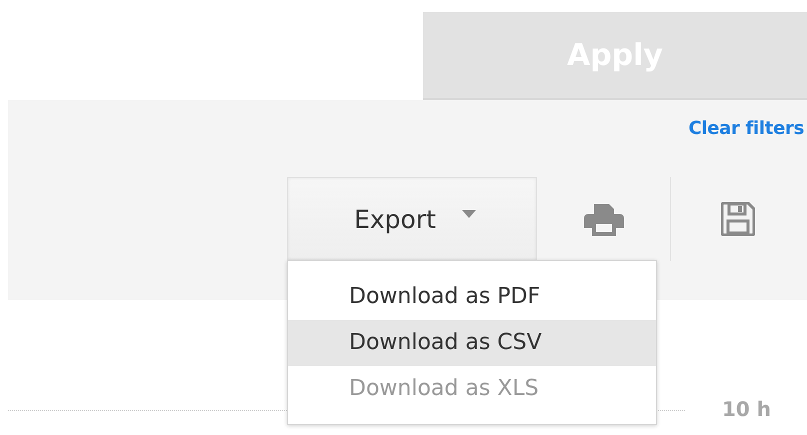 The width and height of the screenshot is (807, 435). Describe the element at coordinates (737, 219) in the screenshot. I see `save-icon` at that location.